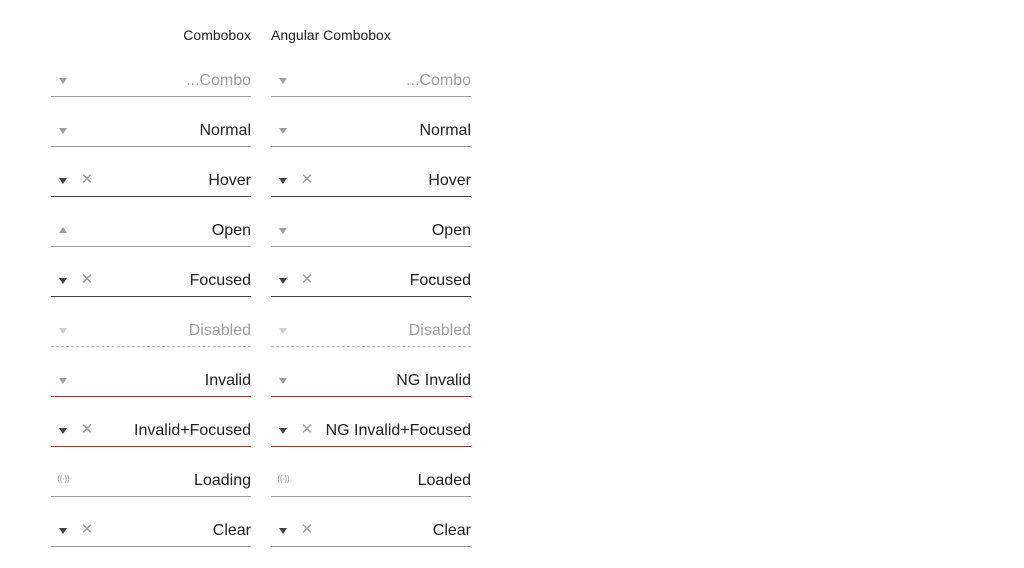  I want to click on combobox-invalid-focused: ✕ NG Invalid+Focused, so click(371, 430).